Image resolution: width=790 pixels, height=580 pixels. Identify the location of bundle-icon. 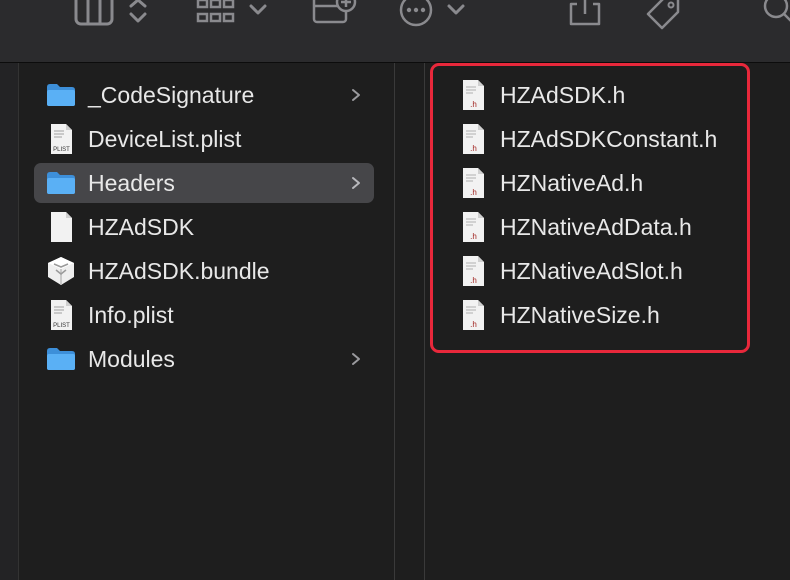
(61, 271).